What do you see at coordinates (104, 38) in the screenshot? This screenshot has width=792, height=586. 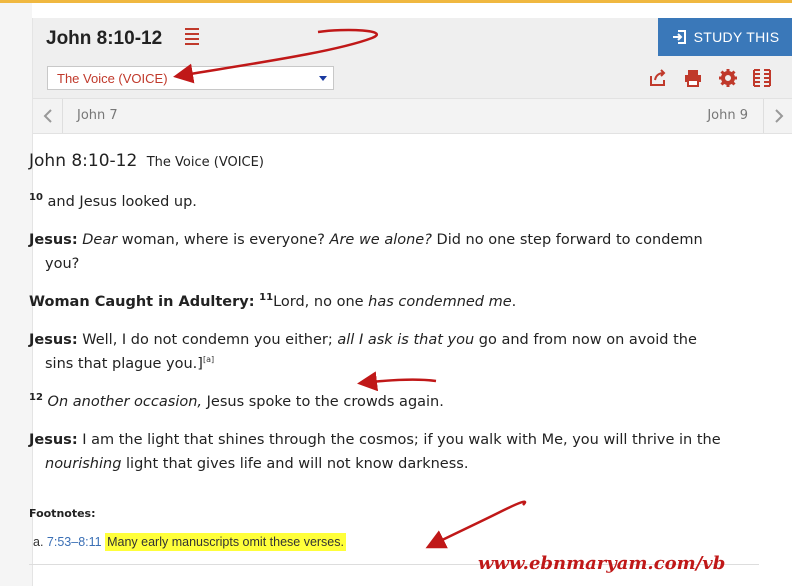 I see `panel-title: John 8:10-12` at bounding box center [104, 38].